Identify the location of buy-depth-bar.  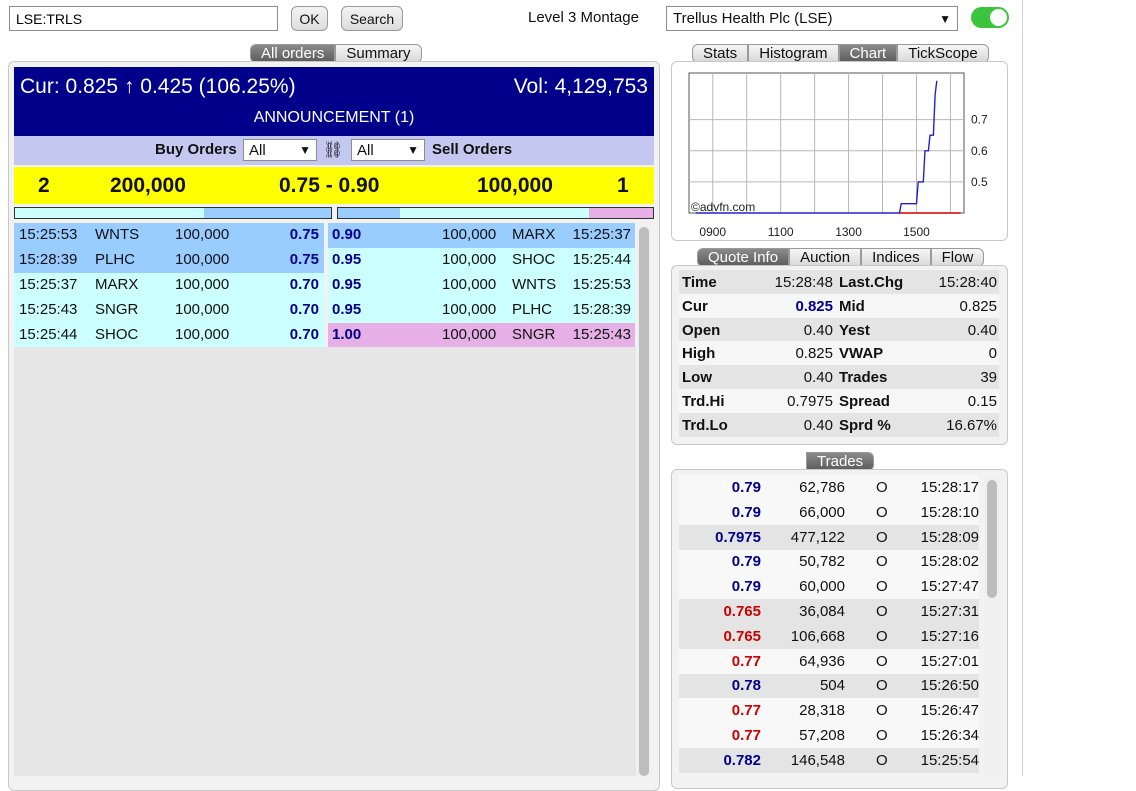
(173, 213).